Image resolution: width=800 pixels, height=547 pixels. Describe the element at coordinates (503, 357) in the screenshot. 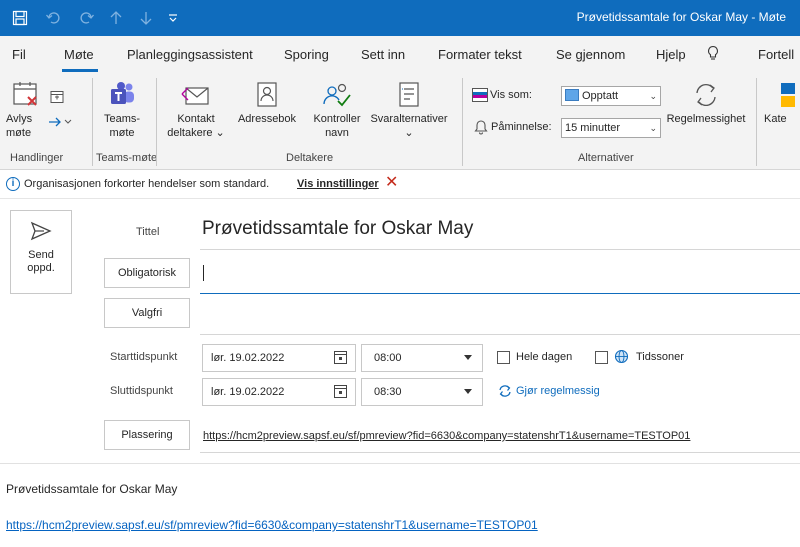

I see `hele-dagen-checkbox` at that location.